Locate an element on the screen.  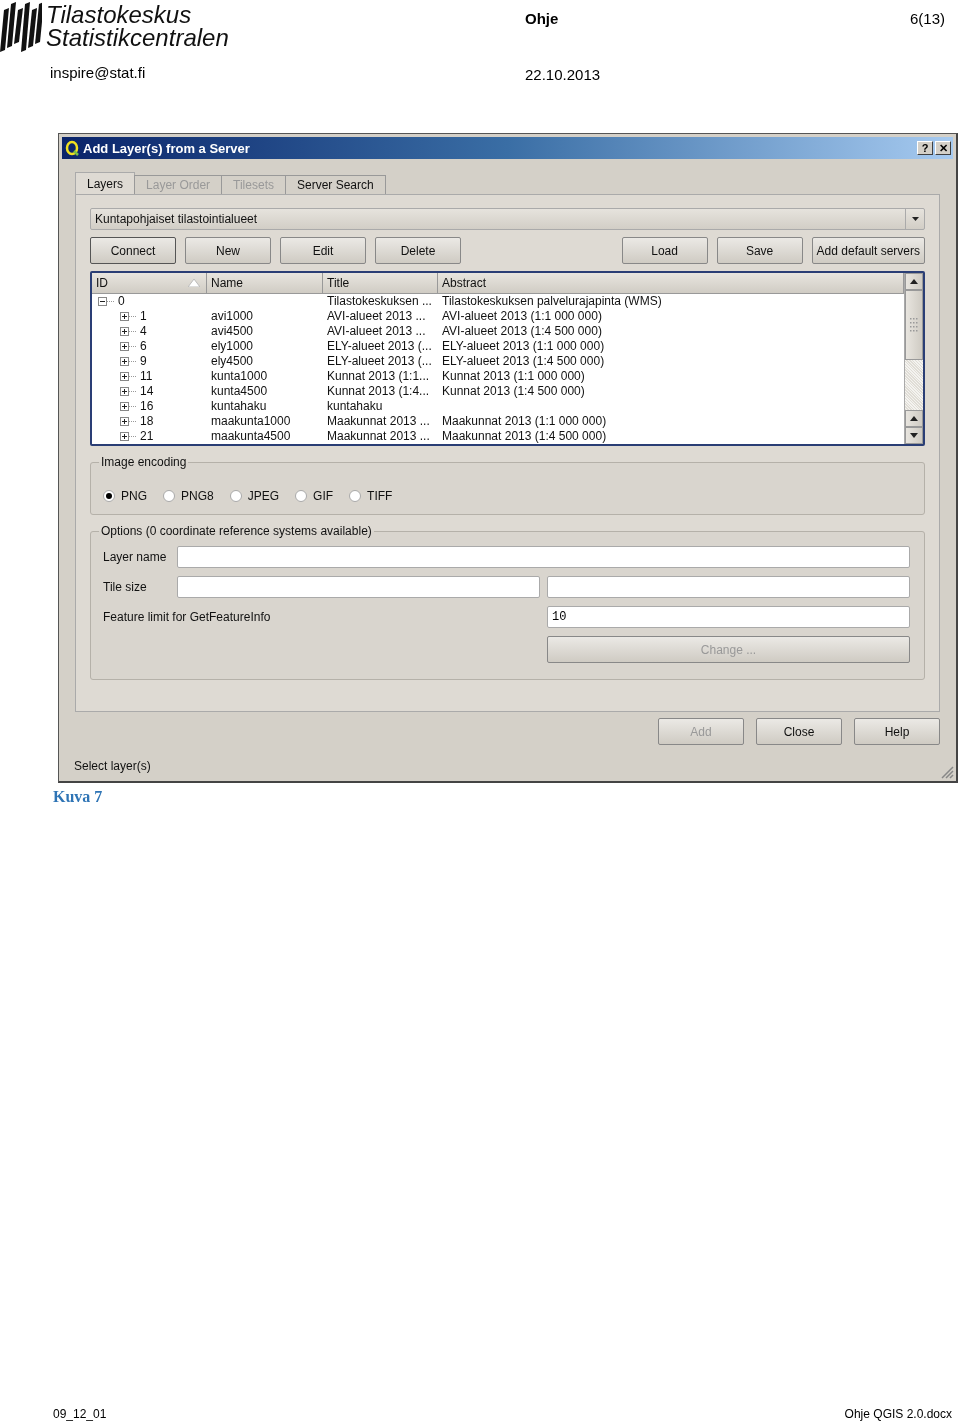
dialog-button: Help is located at coordinates (897, 731).